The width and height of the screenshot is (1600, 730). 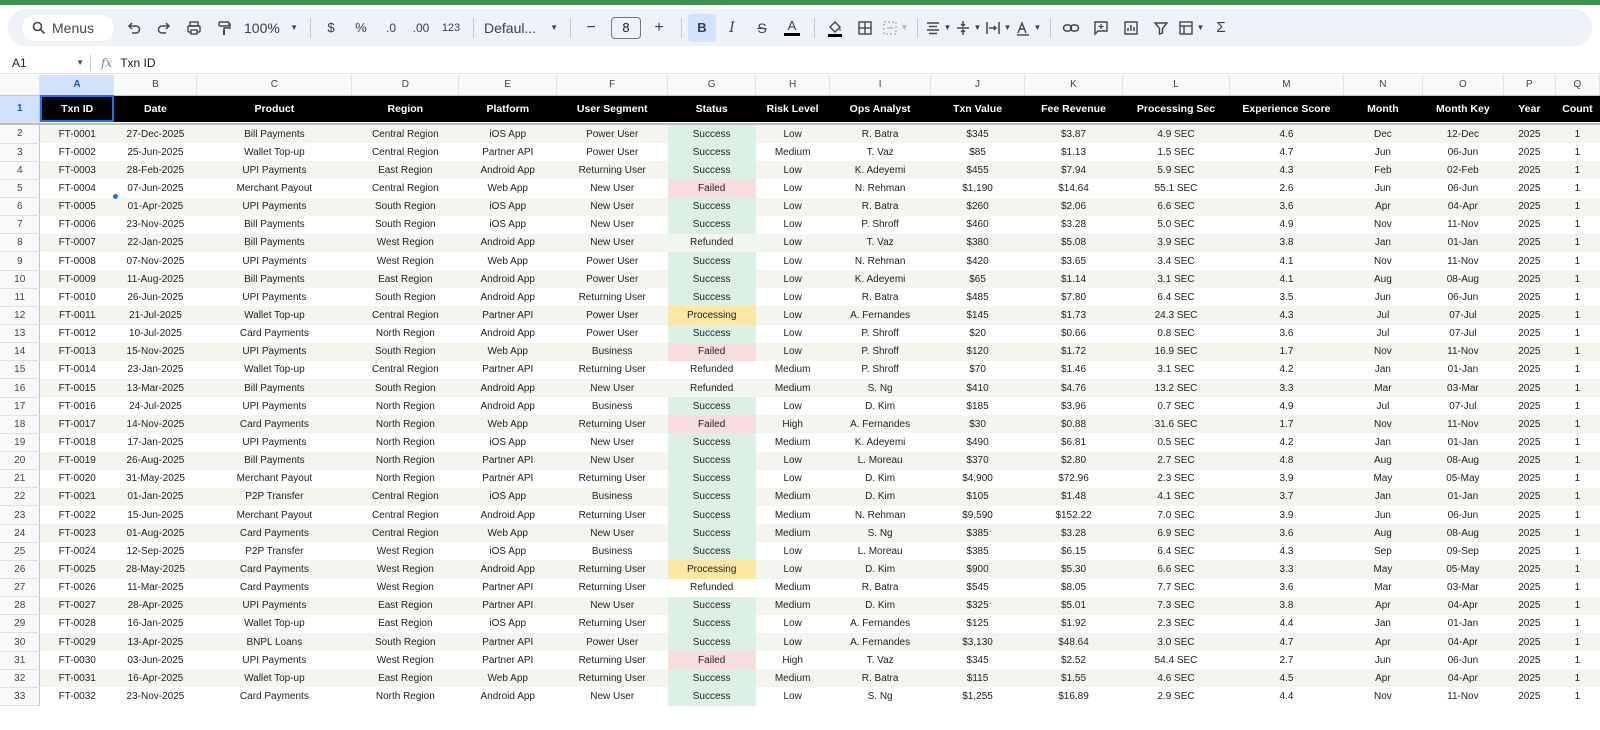 I want to click on table-cell: T. Vaz, so click(x=880, y=660).